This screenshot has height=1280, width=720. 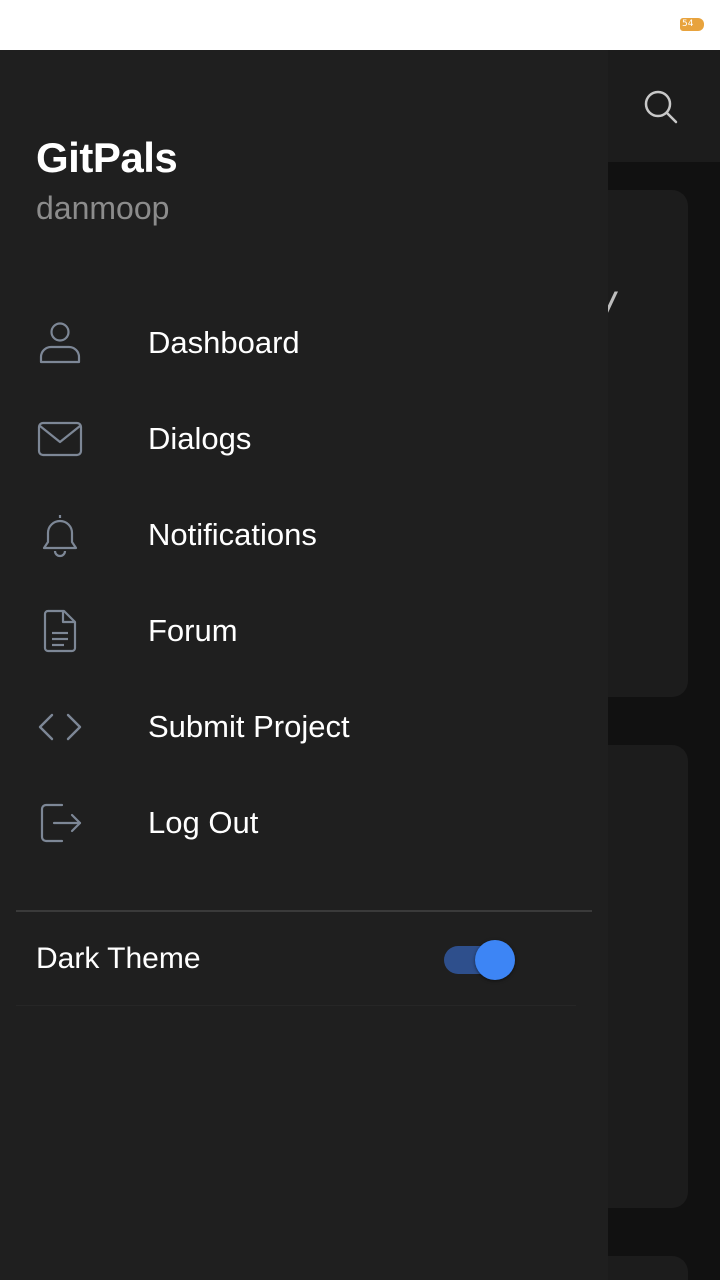 I want to click on battery-icon: 54, so click(x=692, y=24).